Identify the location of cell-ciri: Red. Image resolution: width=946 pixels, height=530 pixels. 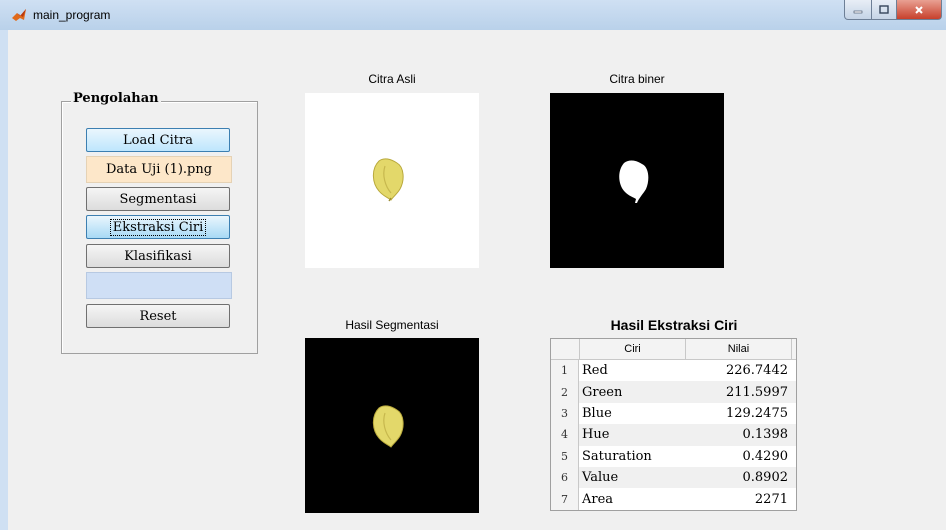
(632, 370).